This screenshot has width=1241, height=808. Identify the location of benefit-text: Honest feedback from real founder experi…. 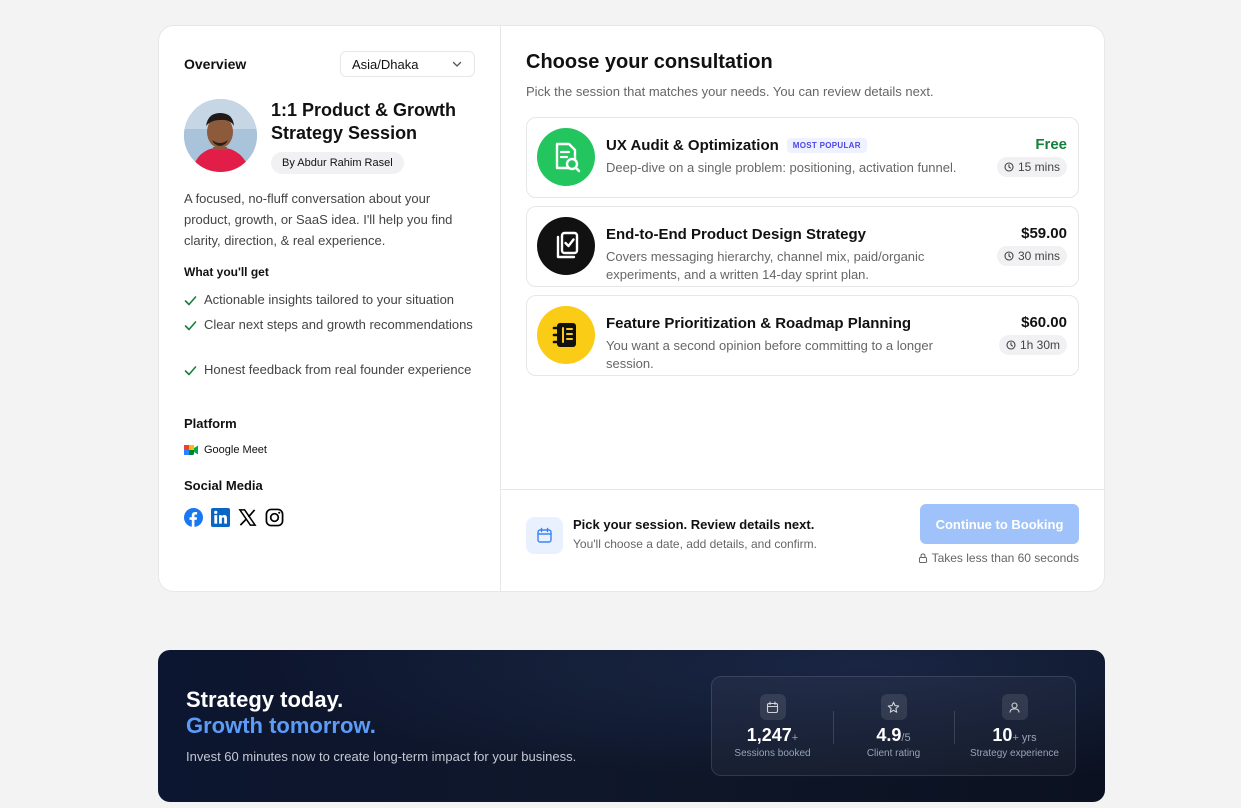
(338, 369).